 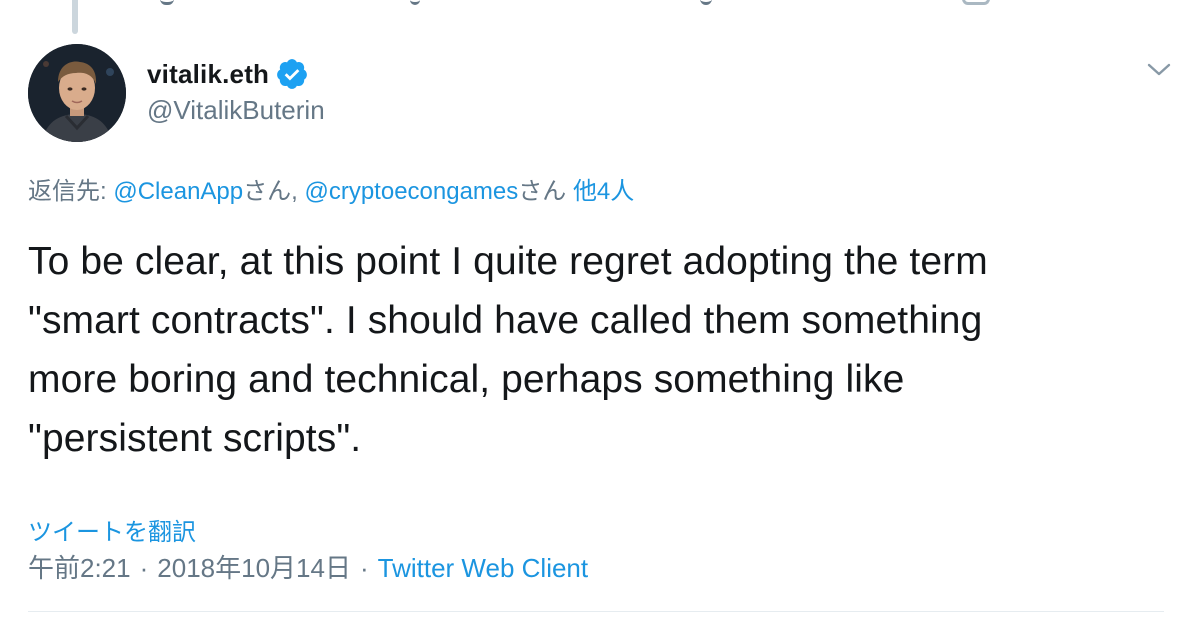 What do you see at coordinates (411, 191) in the screenshot?
I see `mention-cryptoecongames: @cryptoecongames` at bounding box center [411, 191].